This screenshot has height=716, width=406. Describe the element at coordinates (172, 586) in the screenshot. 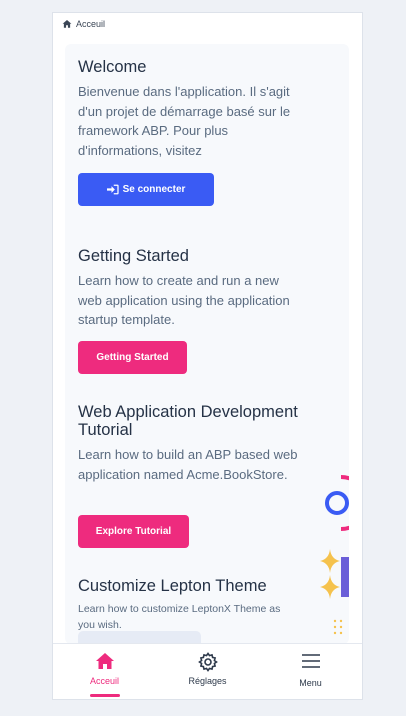

I see `customize-title: Customize Lepton Theme` at that location.